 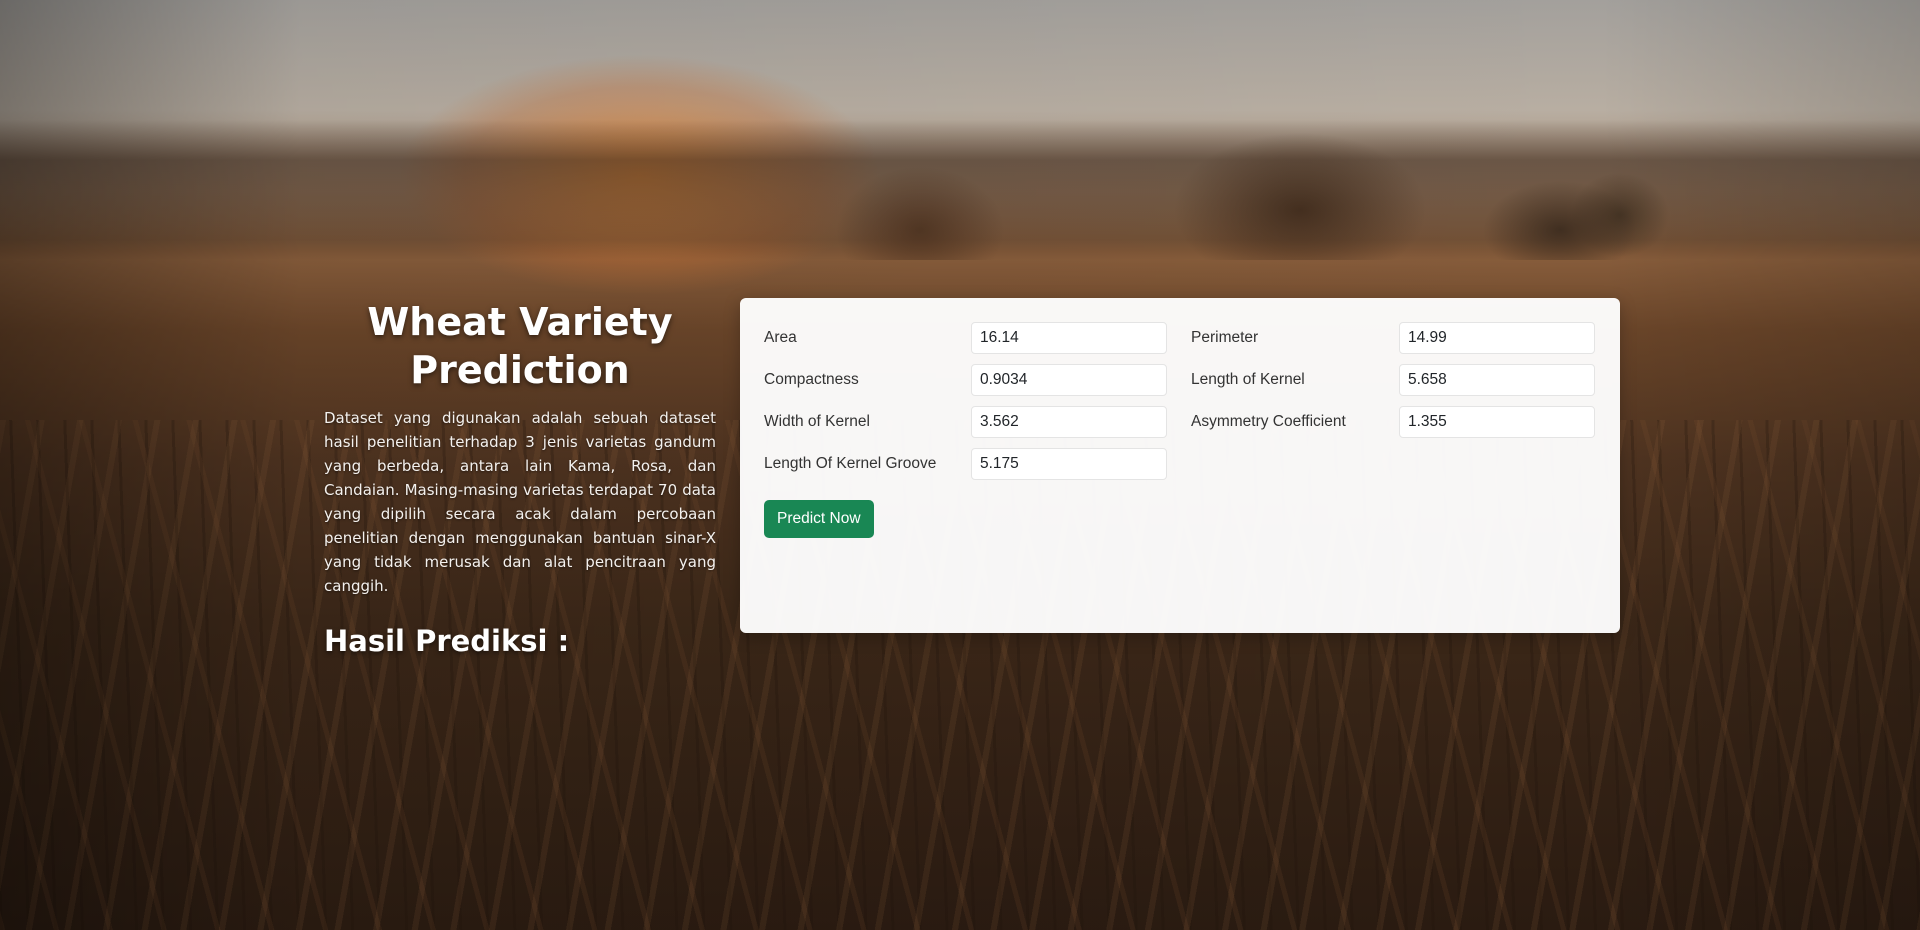 I want to click on title-line-2: Prediction, so click(x=520, y=370).